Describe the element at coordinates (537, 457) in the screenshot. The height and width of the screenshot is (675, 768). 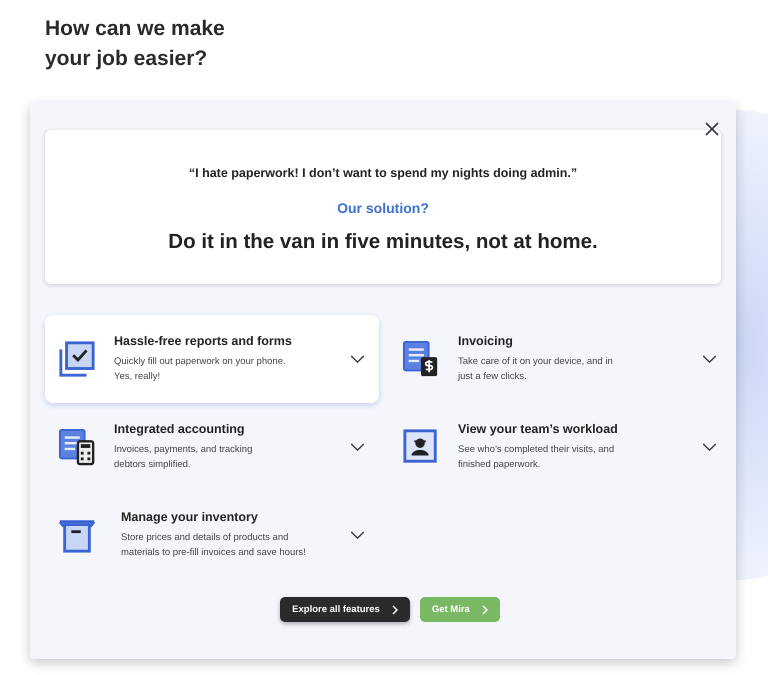
I see `feature-description: See who’s completed their visits, and finished paperwork.` at that location.